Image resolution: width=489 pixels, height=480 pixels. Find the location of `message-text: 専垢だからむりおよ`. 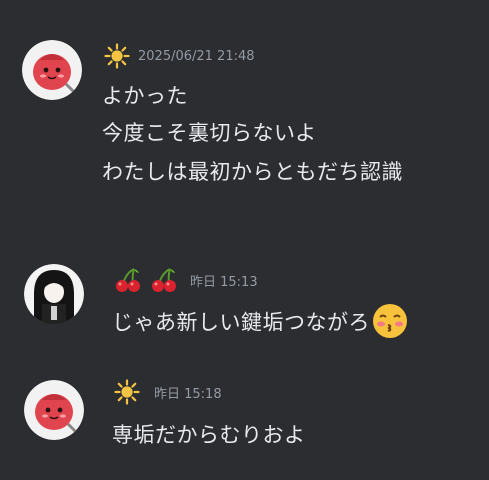

message-text: 専垢だからむりおよ is located at coordinates (209, 435).